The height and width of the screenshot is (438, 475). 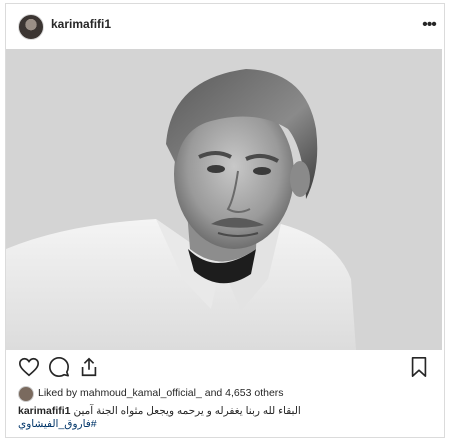 What do you see at coordinates (228, 424) in the screenshot?
I see `caption-hashtag: #فاروق_الفيشاوي` at bounding box center [228, 424].